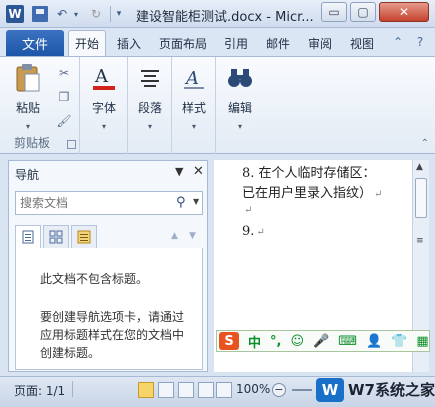 The height and width of the screenshot is (407, 435). I want to click on doc-line-4: 9. ↵, so click(253, 231).